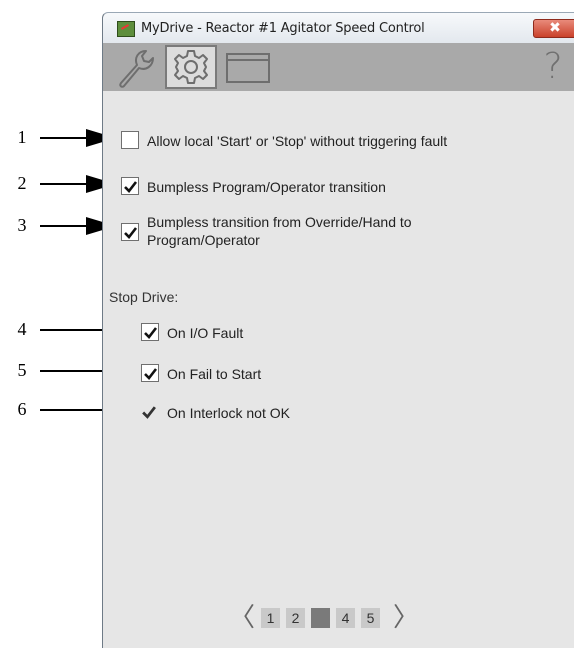 This screenshot has width=574, height=648. I want to click on page-button-1: 1, so click(270, 618).